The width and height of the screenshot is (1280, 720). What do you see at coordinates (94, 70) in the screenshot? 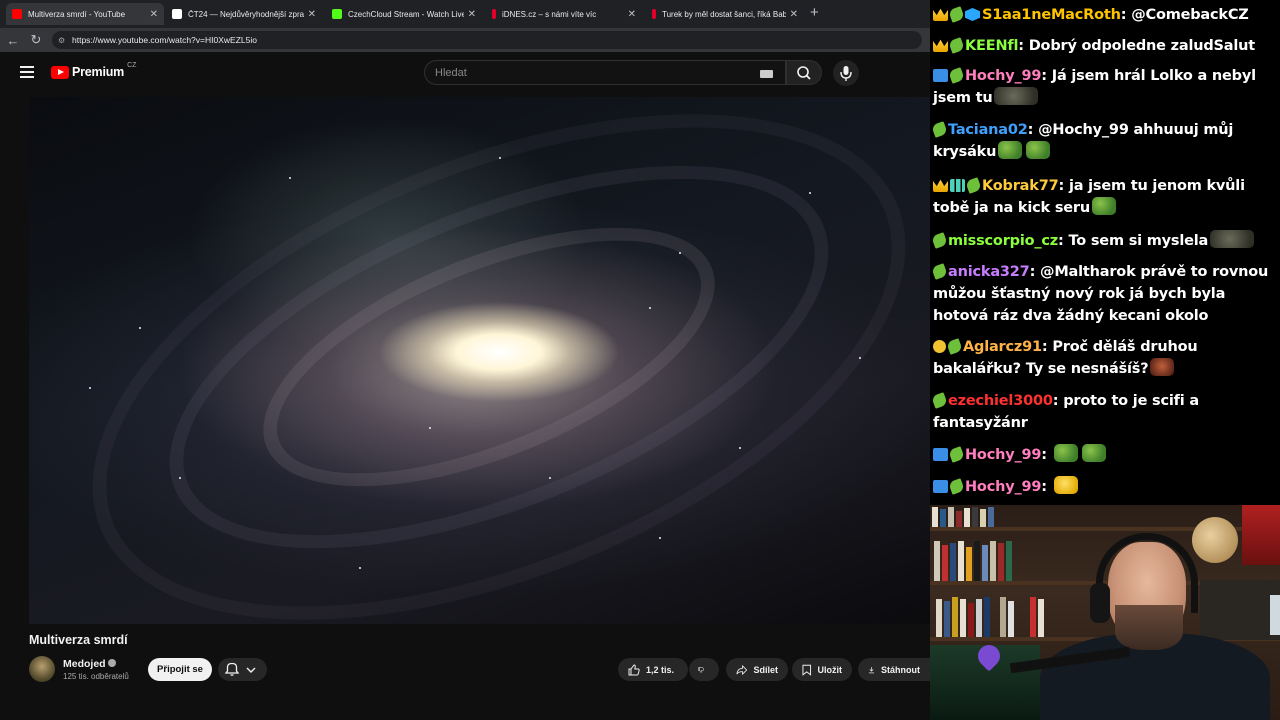
I see `youtube-logo: Premium CZ` at bounding box center [94, 70].